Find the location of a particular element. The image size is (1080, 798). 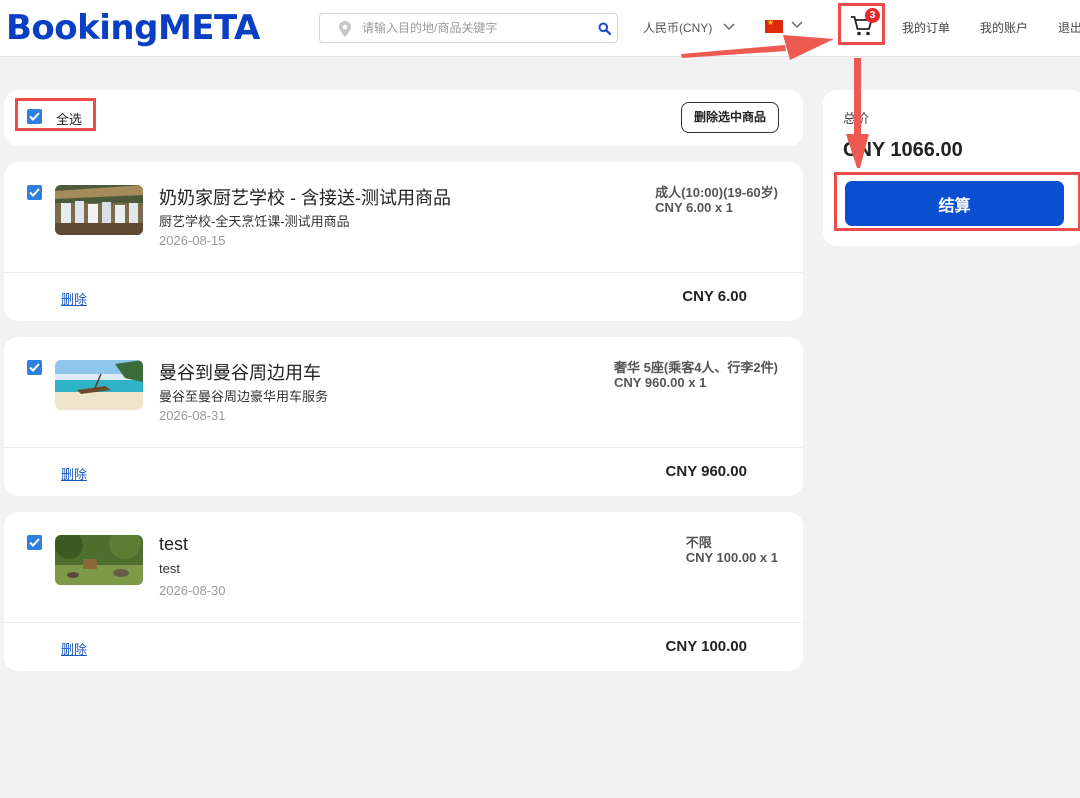

nav-my-orders: 我的订单 is located at coordinates (926, 27).